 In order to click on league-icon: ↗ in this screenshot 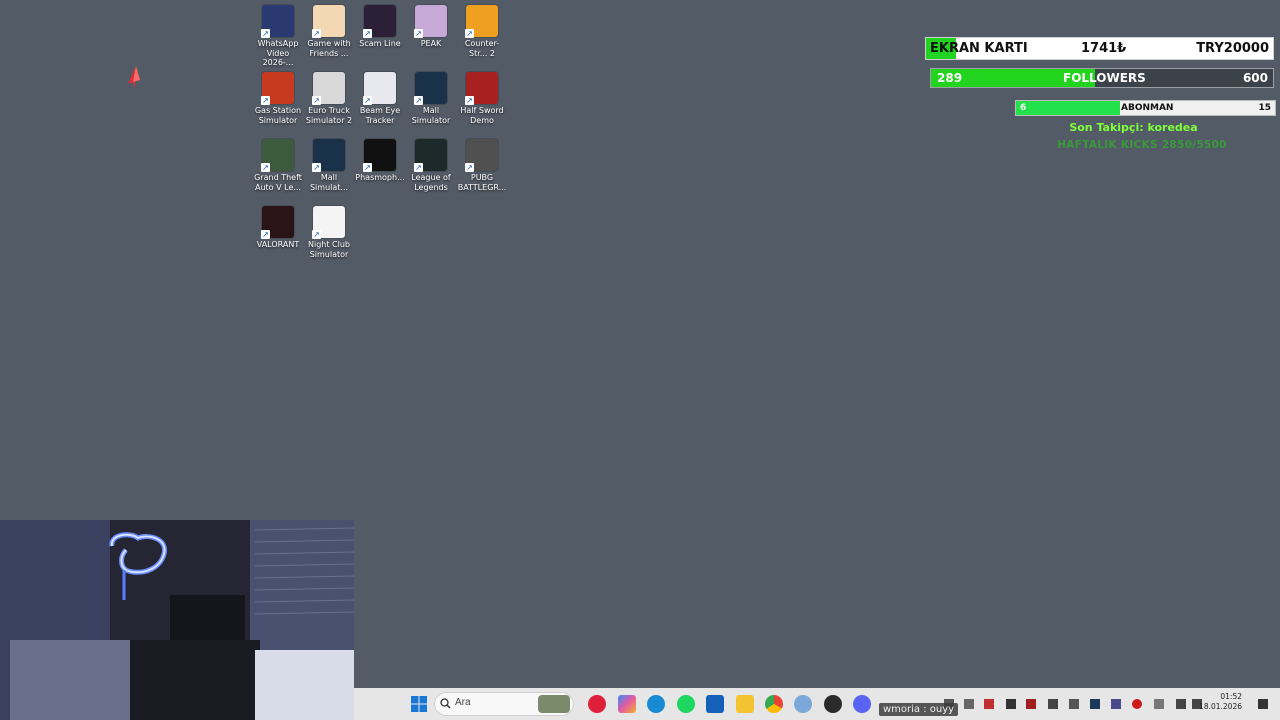, I will do `click(430, 155)`.